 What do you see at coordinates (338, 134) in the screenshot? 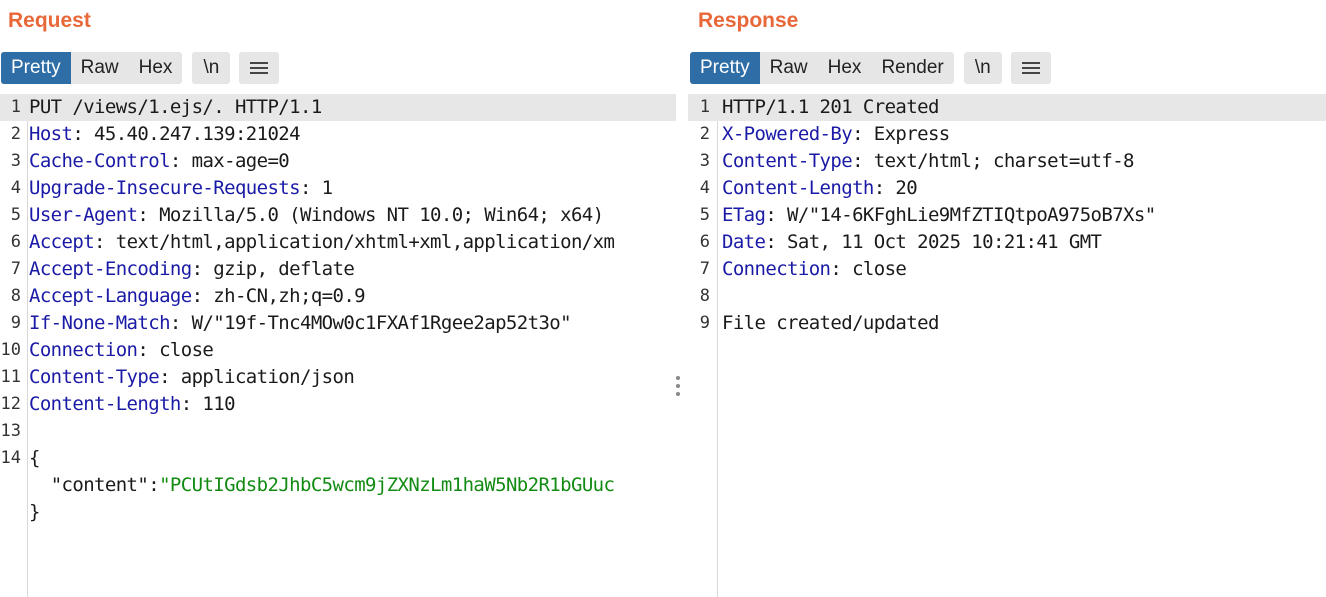
I see `code-line: 2 Host: 45.40.247.139:21024` at bounding box center [338, 134].